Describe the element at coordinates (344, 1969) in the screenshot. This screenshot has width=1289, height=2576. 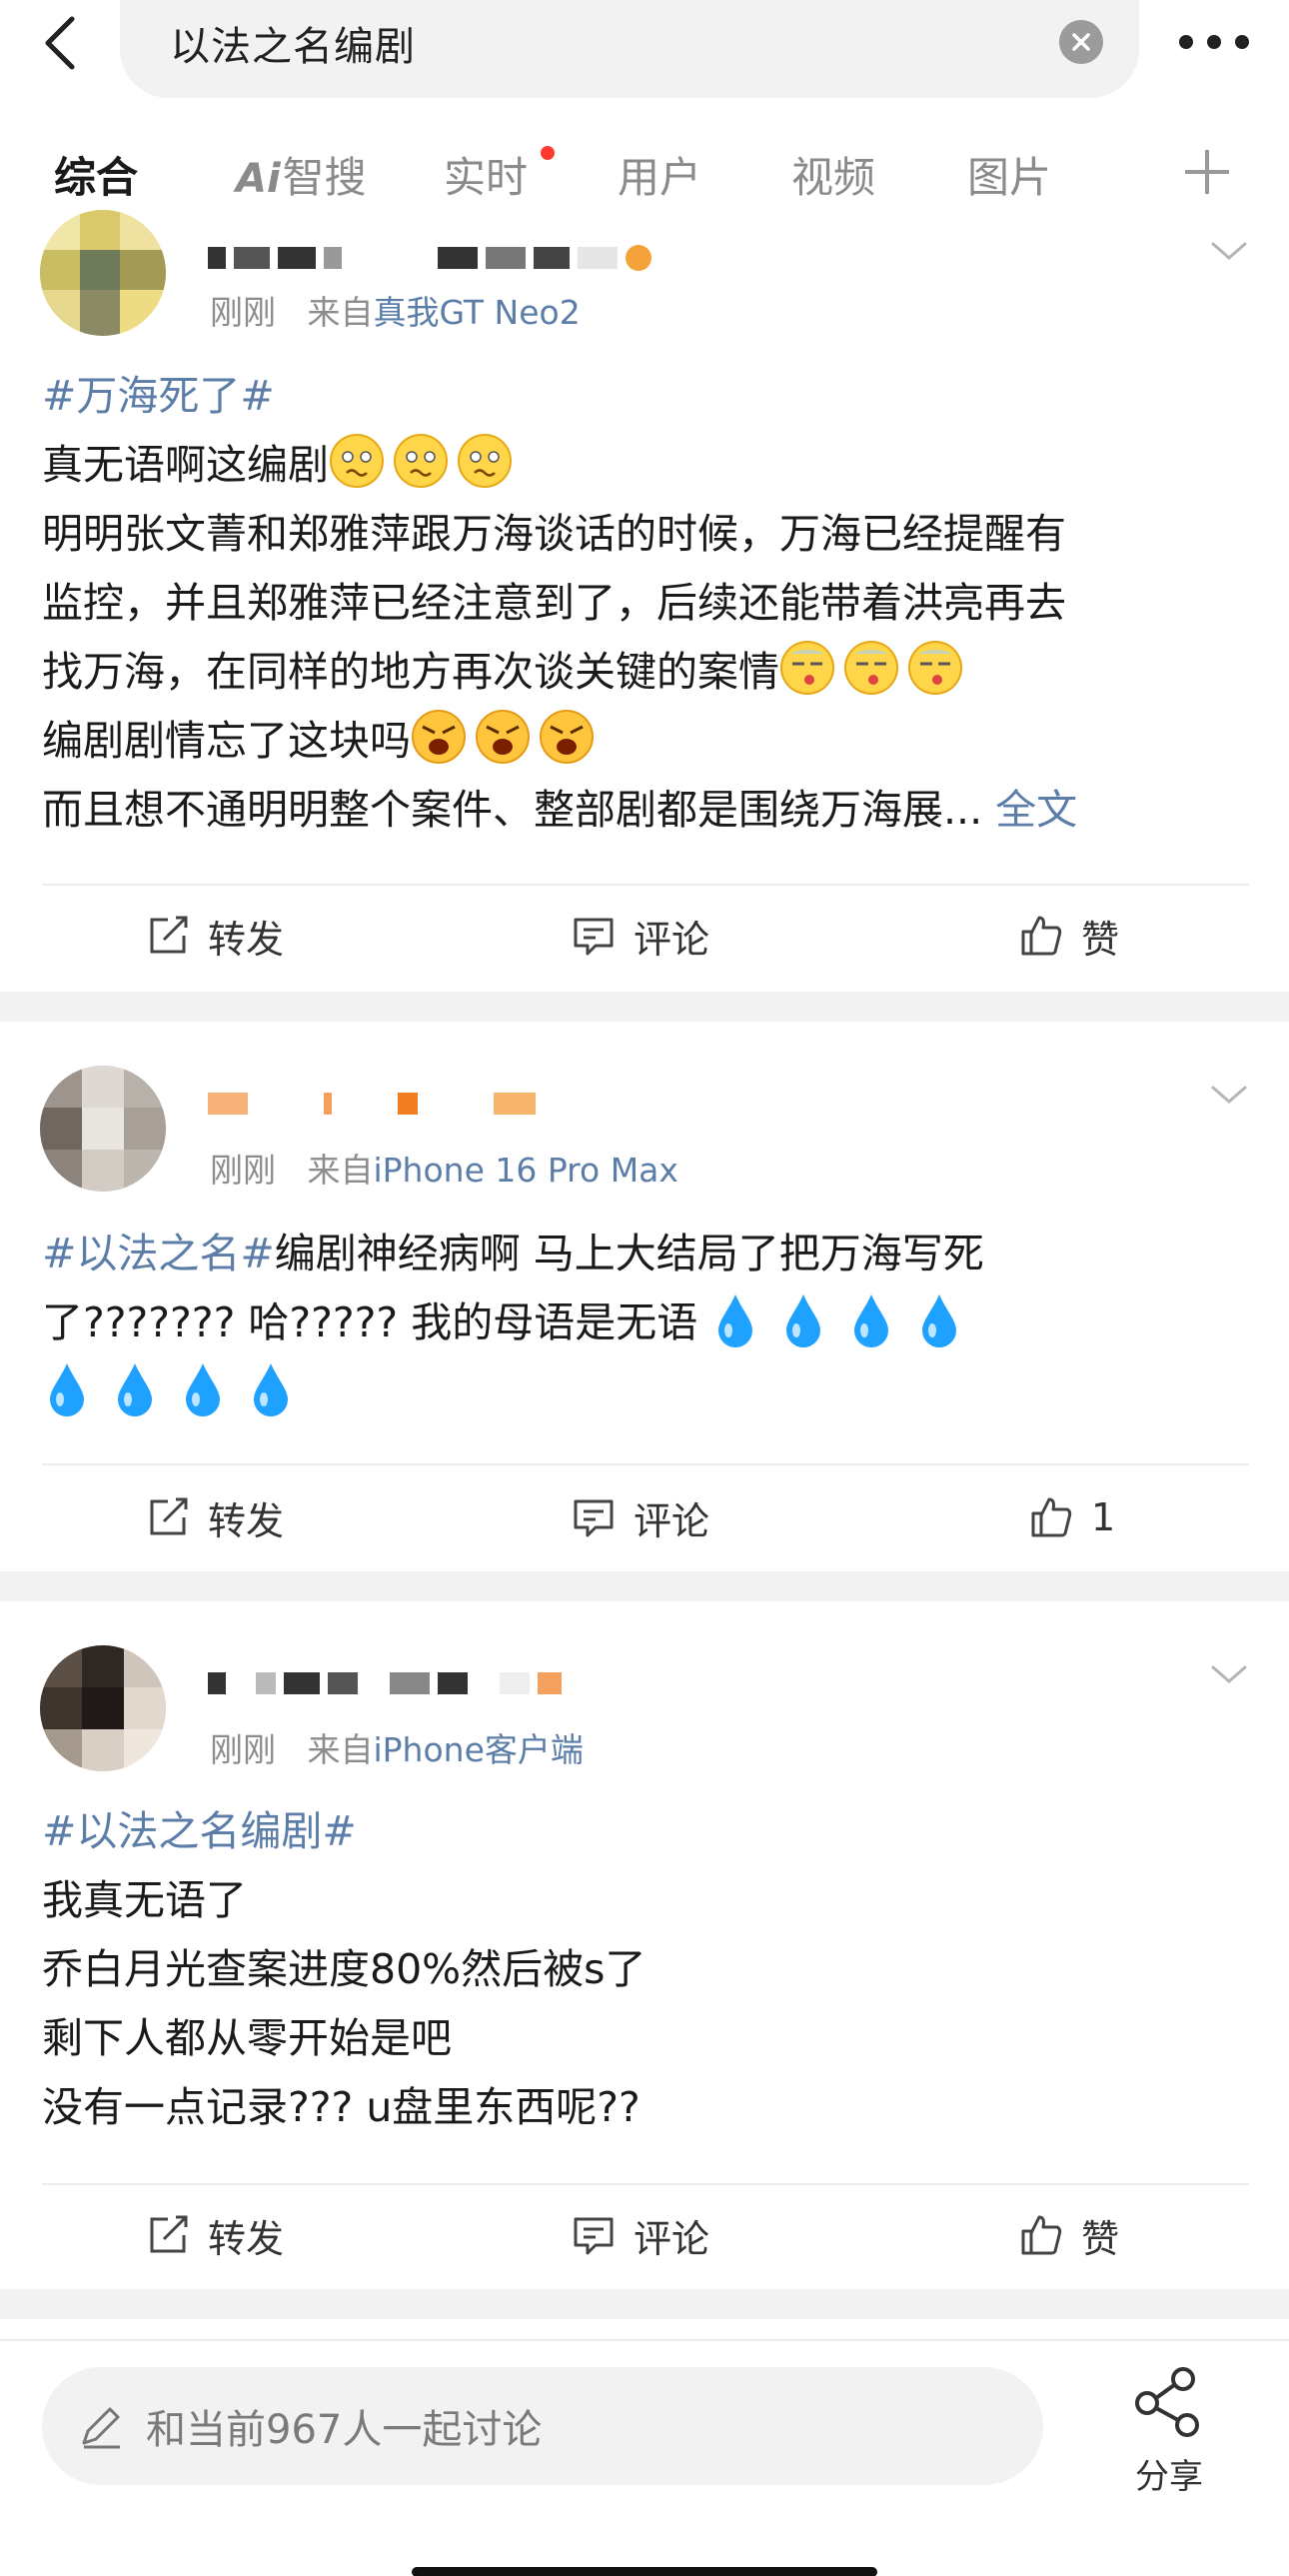
I see `post-line: 乔白月光查案进度80%然后被s了` at that location.